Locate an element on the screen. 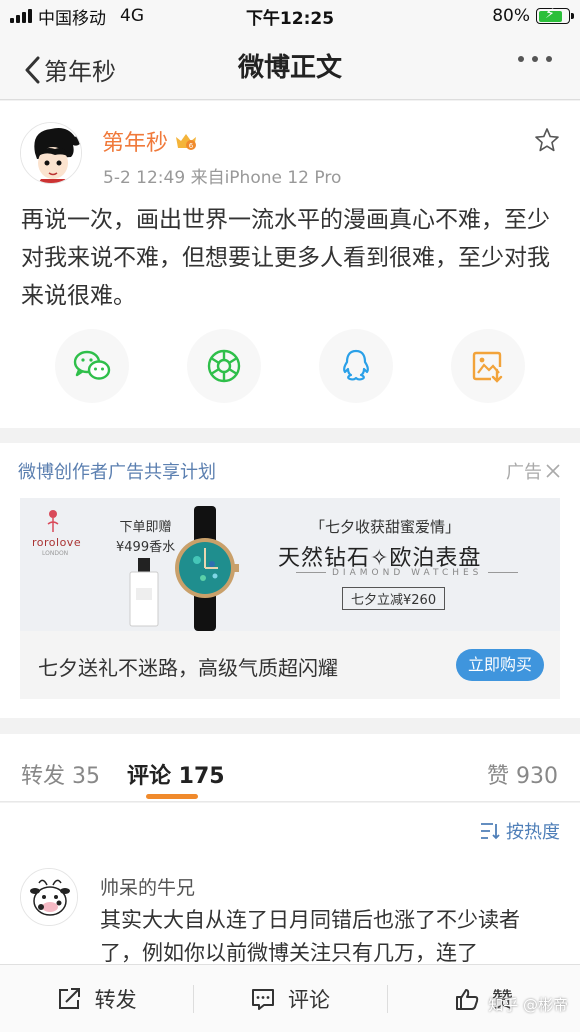 This screenshot has width=580, height=1032. perfume-bottle-image is located at coordinates (144, 592).